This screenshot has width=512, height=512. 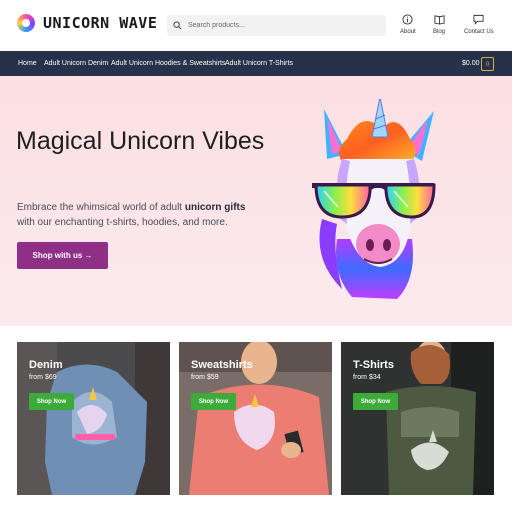 I want to click on brand-name: UNICORN WAVE, so click(x=100, y=23).